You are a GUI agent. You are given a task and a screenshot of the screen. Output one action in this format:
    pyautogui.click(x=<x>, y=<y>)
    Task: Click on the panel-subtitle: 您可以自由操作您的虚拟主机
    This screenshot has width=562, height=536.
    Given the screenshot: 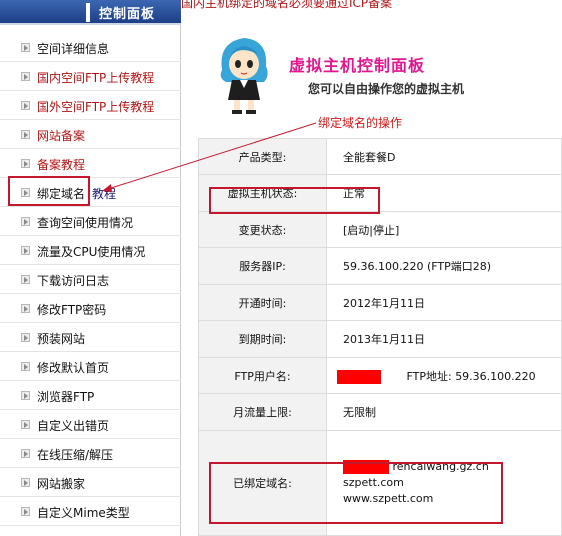 What is the action you would take?
    pyautogui.click(x=386, y=89)
    